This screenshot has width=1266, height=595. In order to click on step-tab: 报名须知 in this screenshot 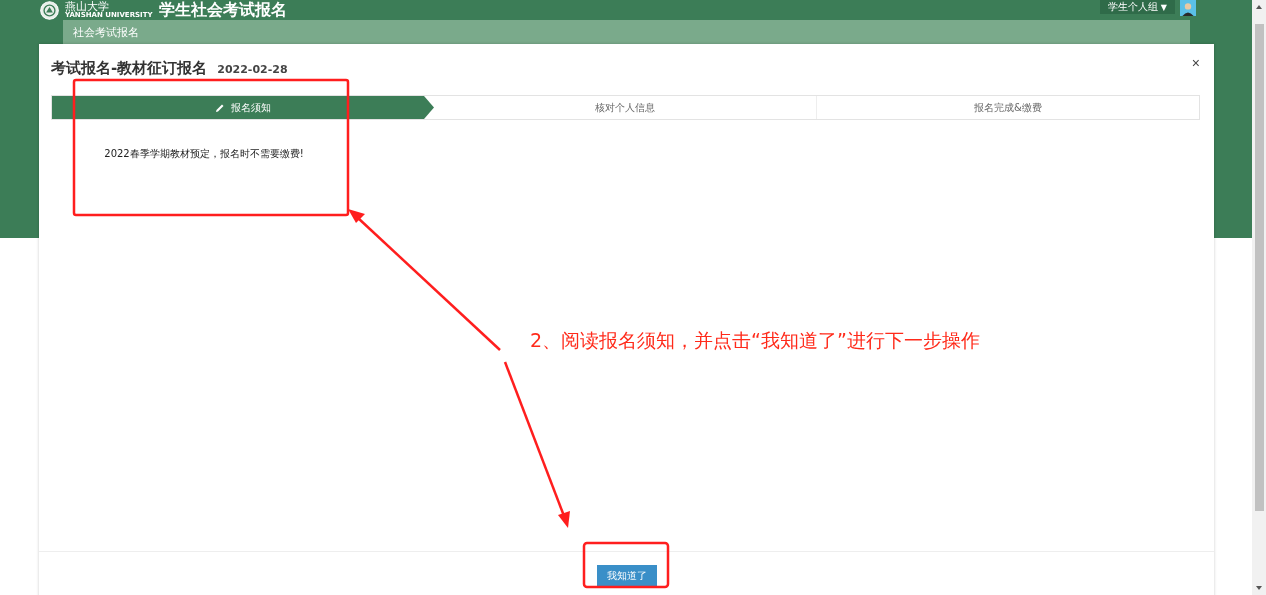, I will do `click(243, 107)`.